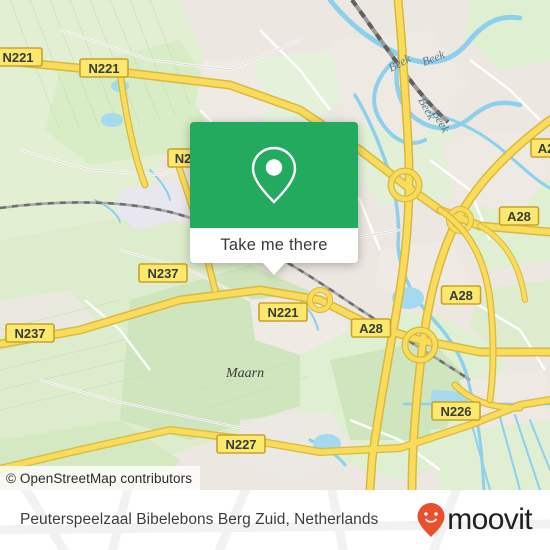 This screenshot has height=550, width=550. I want to click on road-shield-label: A2, so click(544, 148).